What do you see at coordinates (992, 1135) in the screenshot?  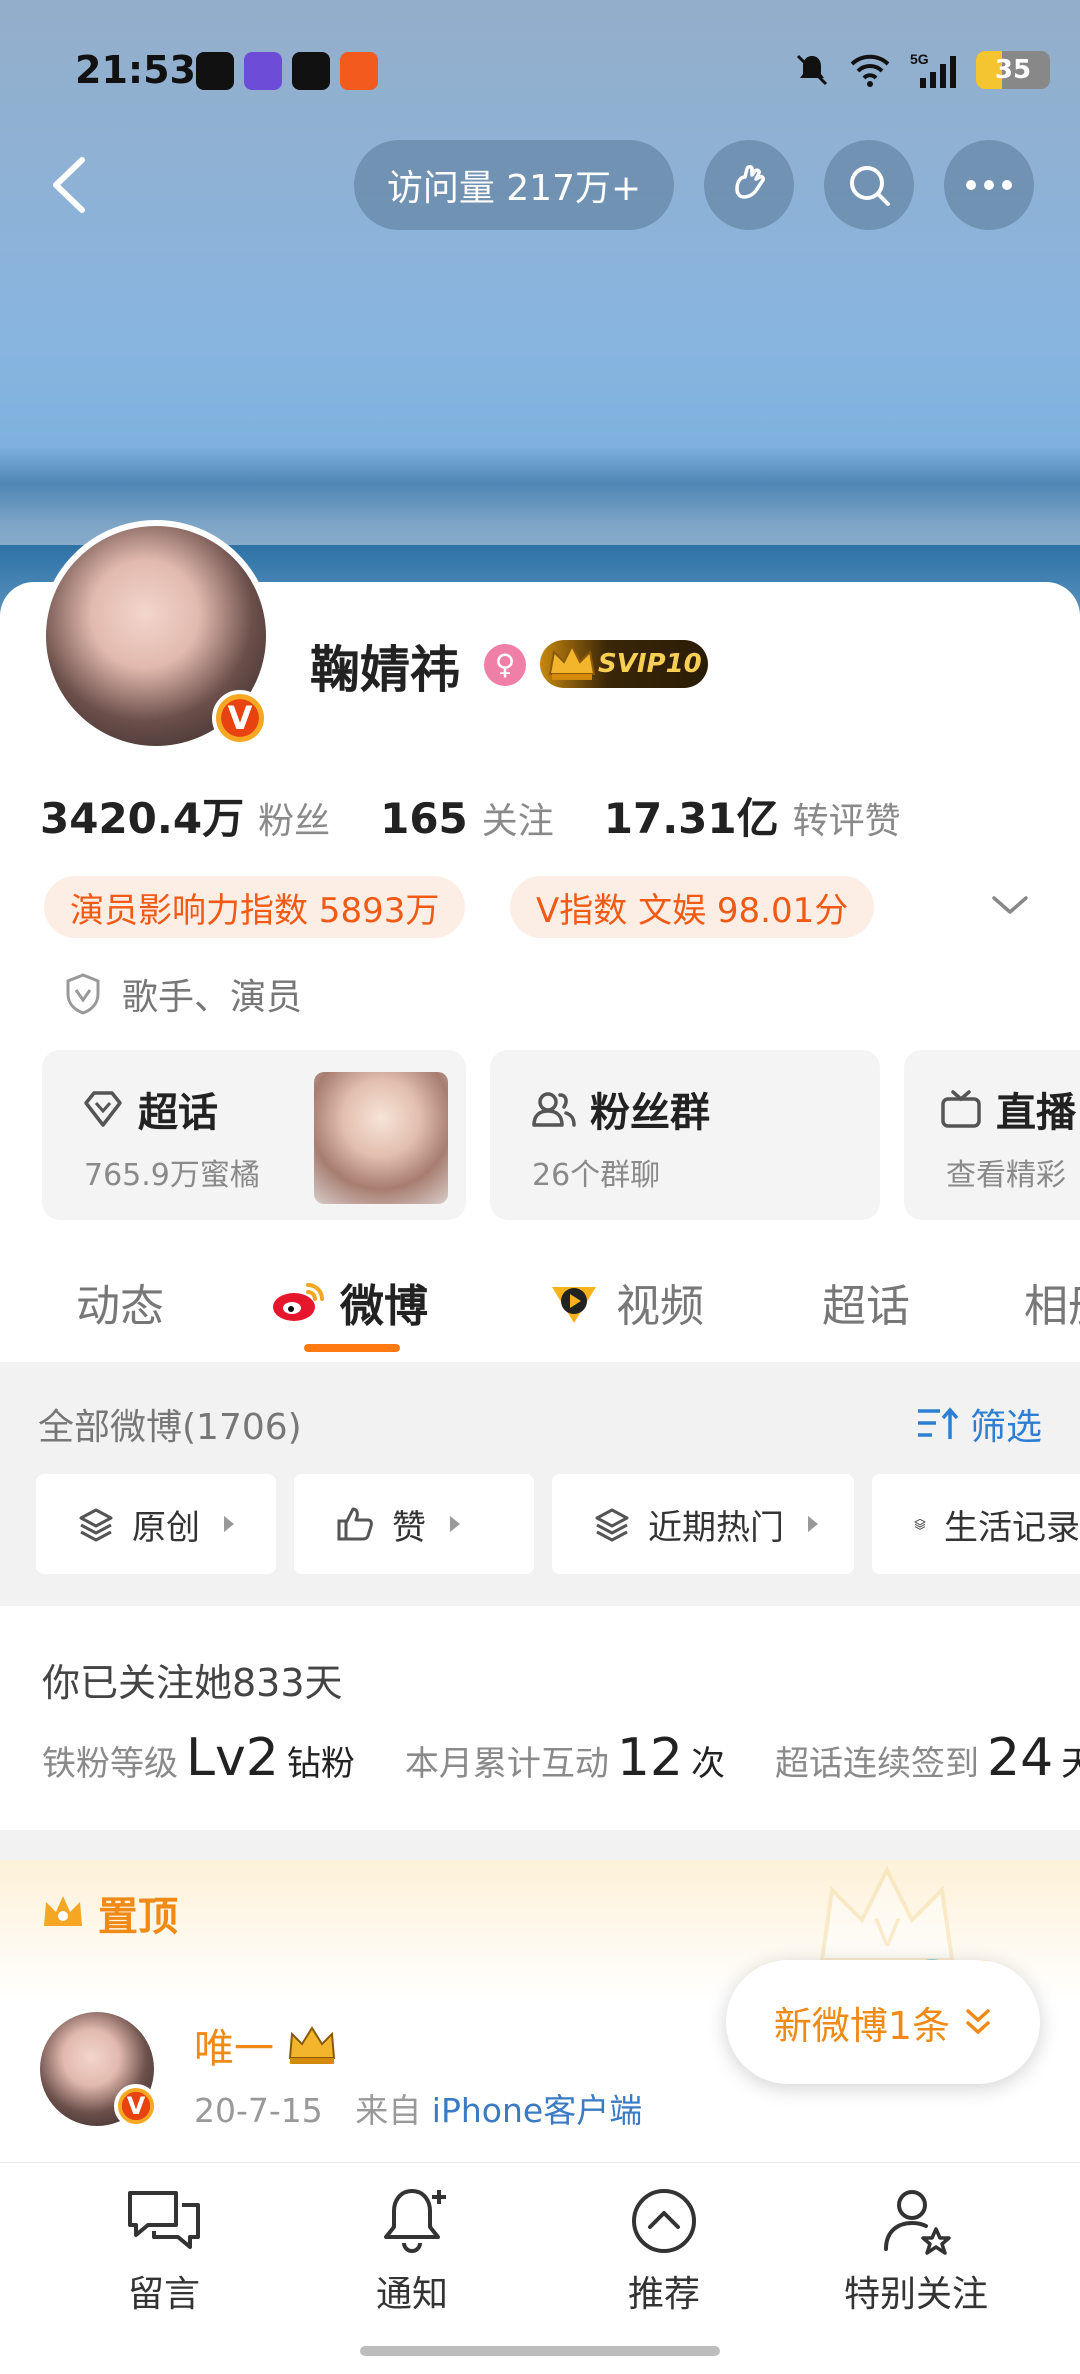 I see `live-card: 直播 查看精彩` at bounding box center [992, 1135].